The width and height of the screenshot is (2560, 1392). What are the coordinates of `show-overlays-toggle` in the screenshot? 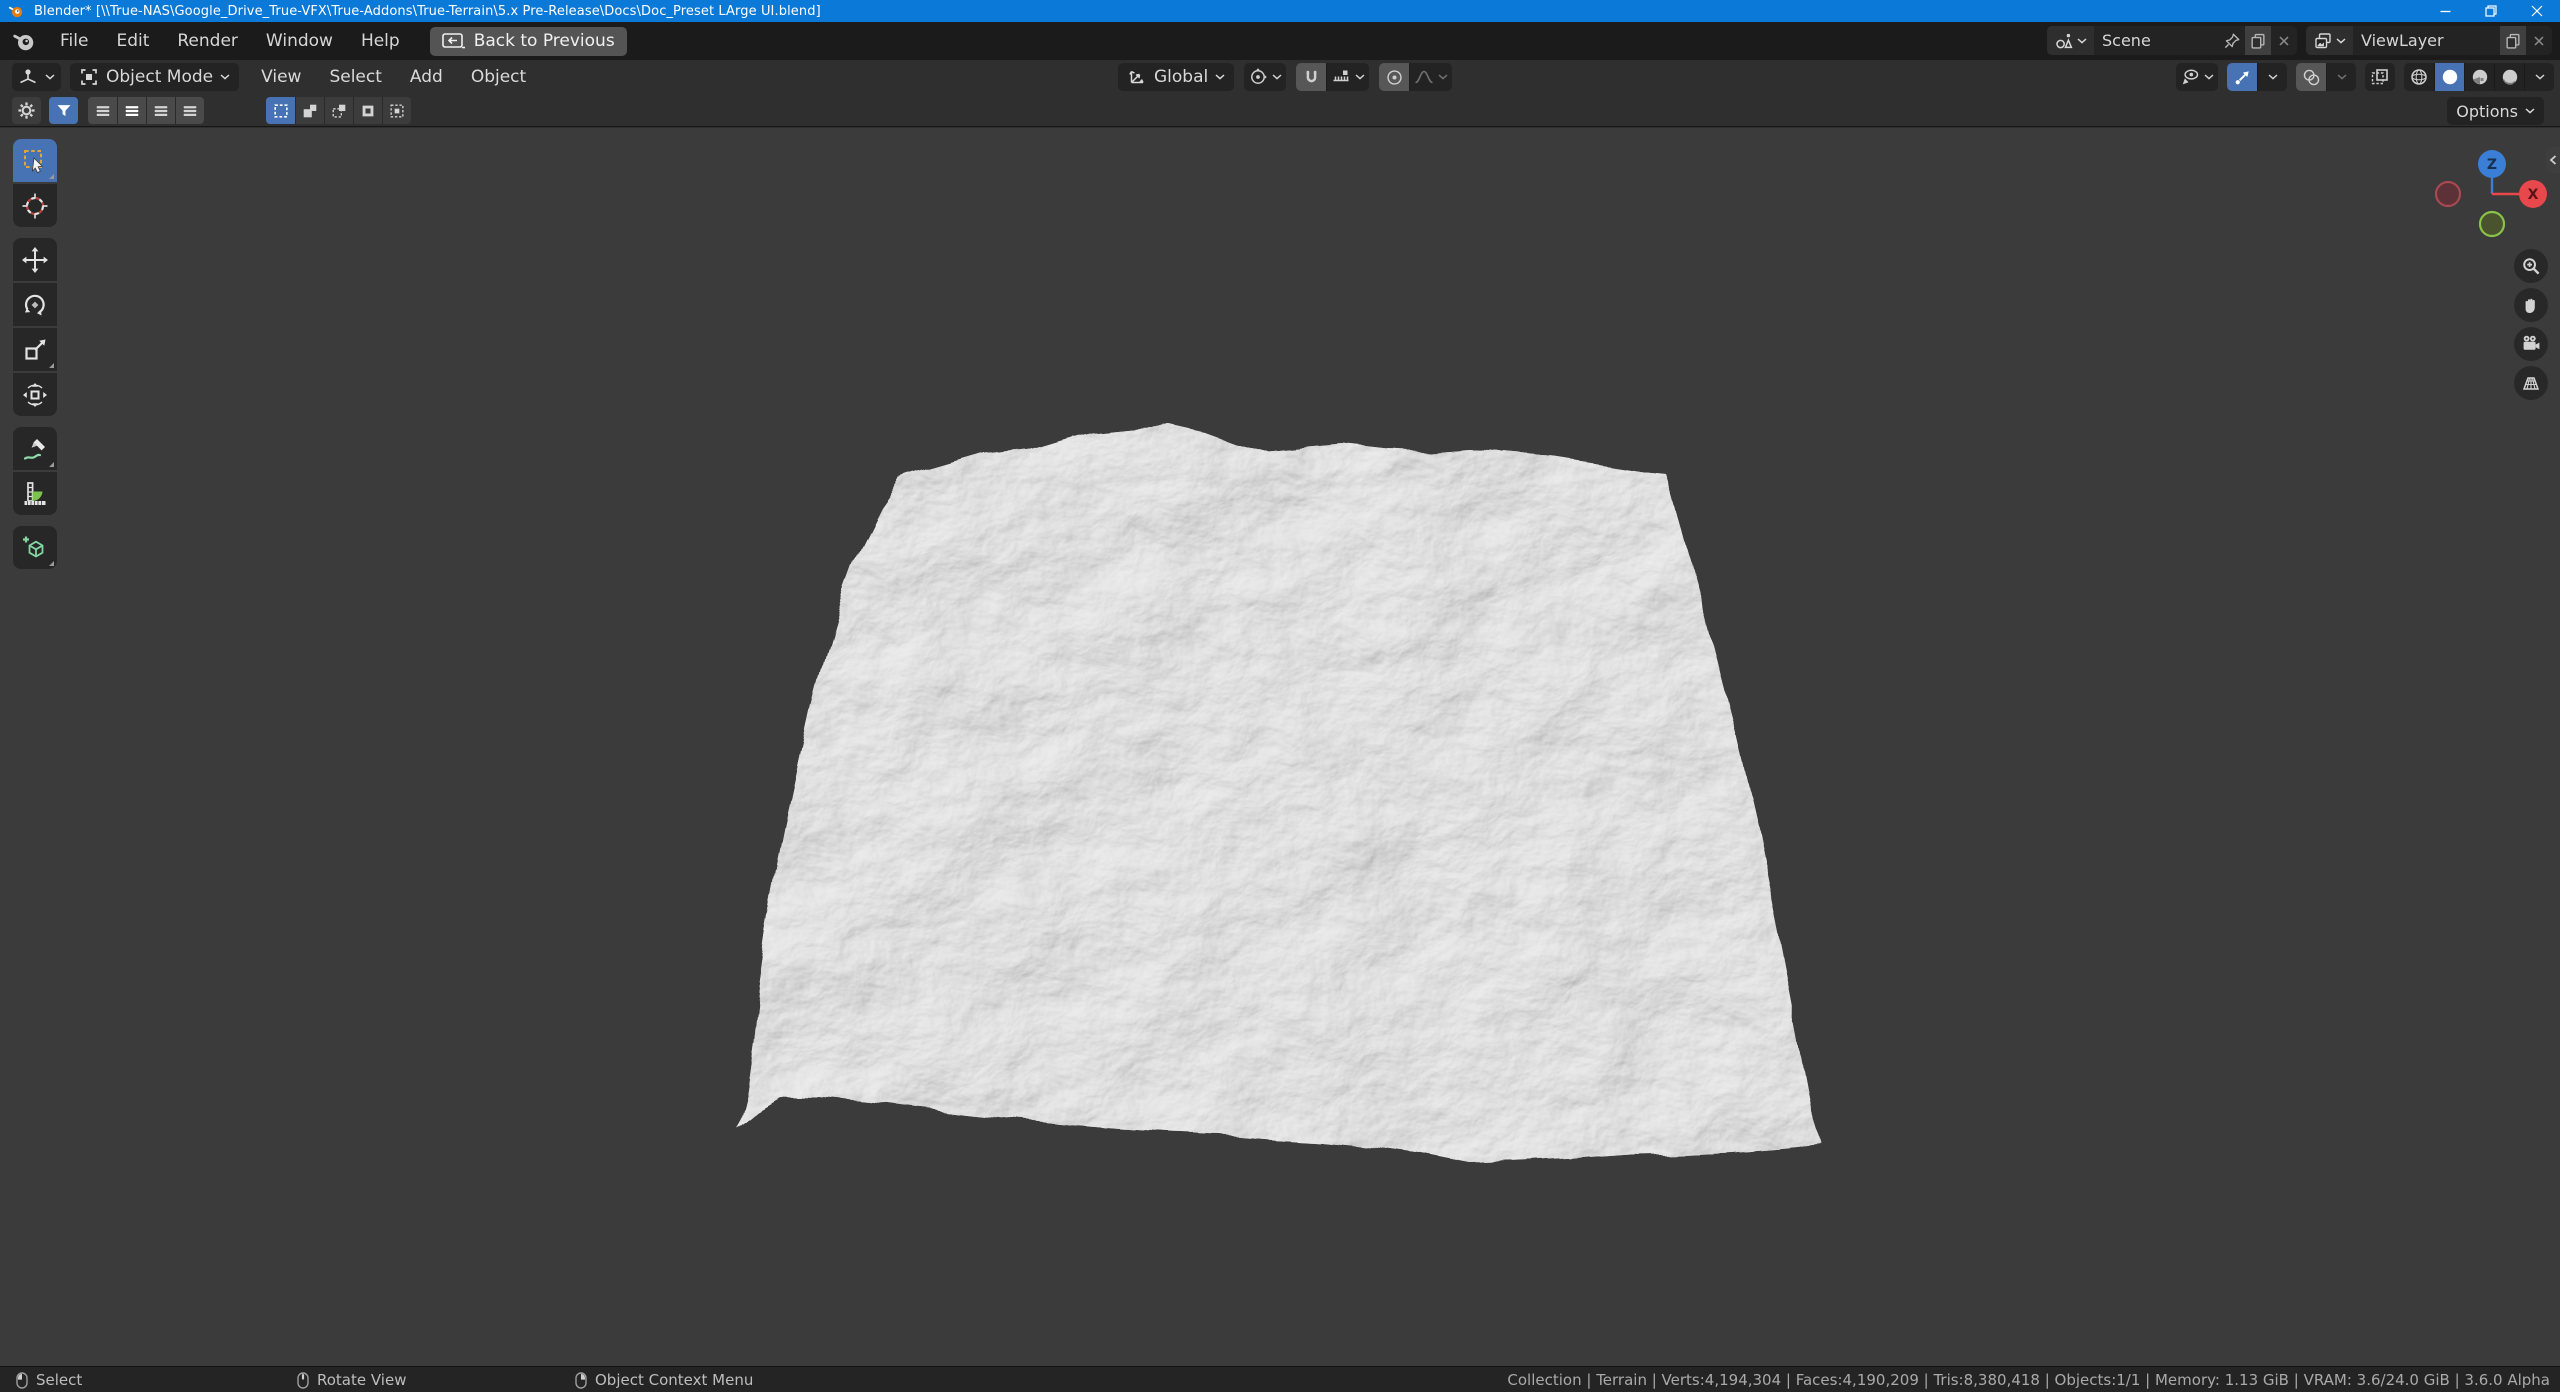 It's located at (2311, 77).